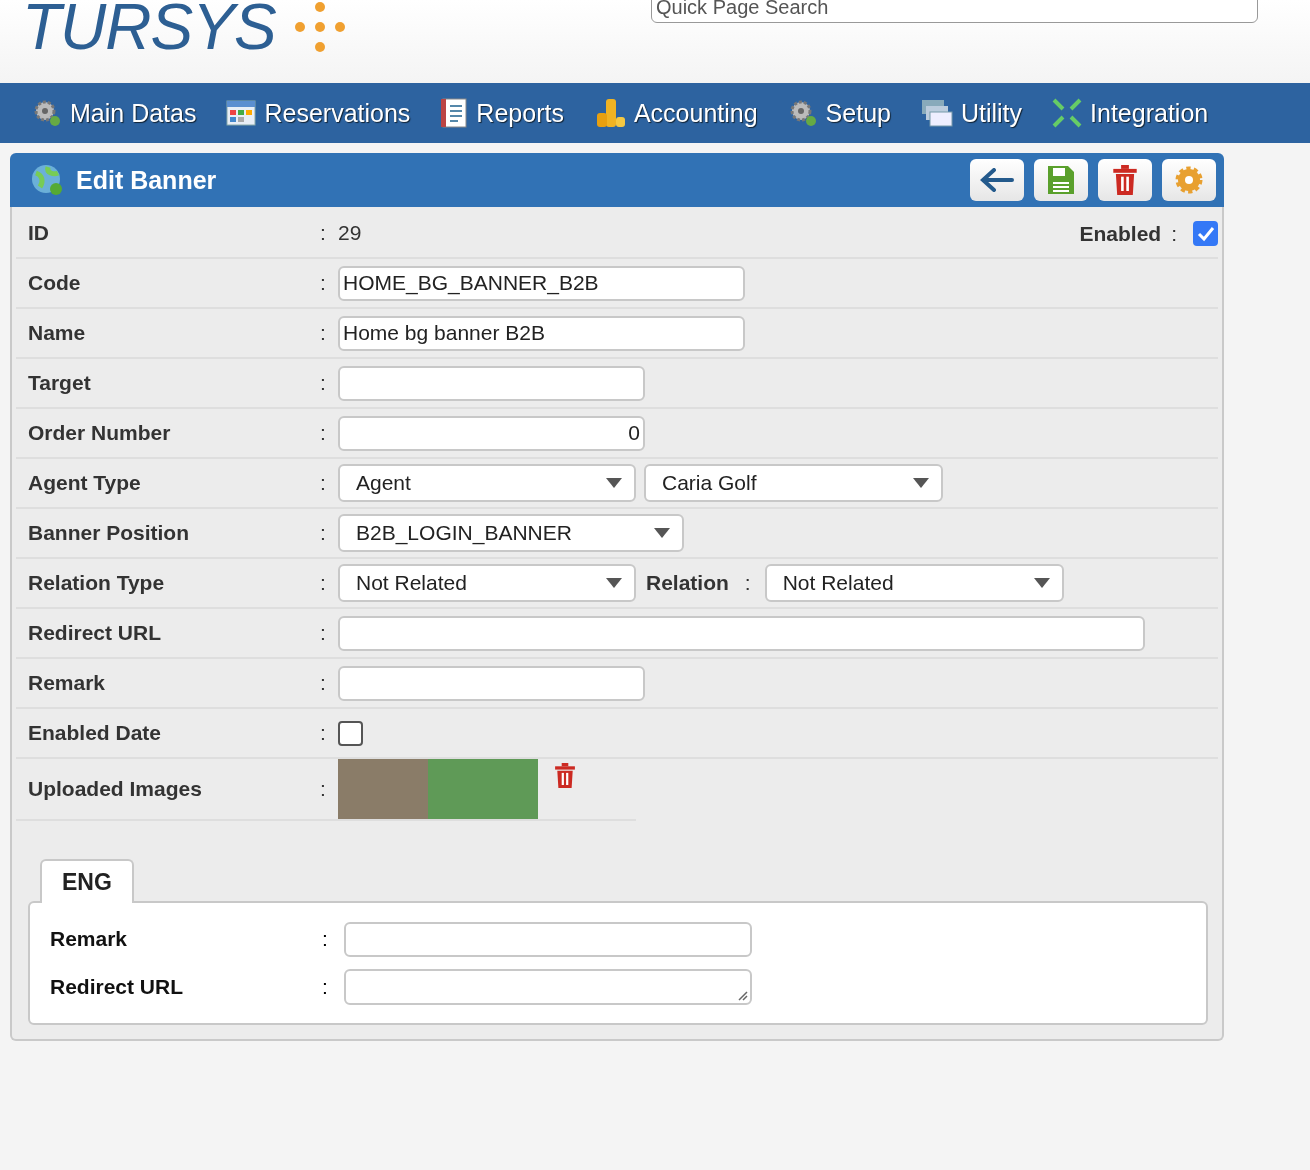  Describe the element at coordinates (115, 789) in the screenshot. I see `field-label: Uploaded Images` at that location.